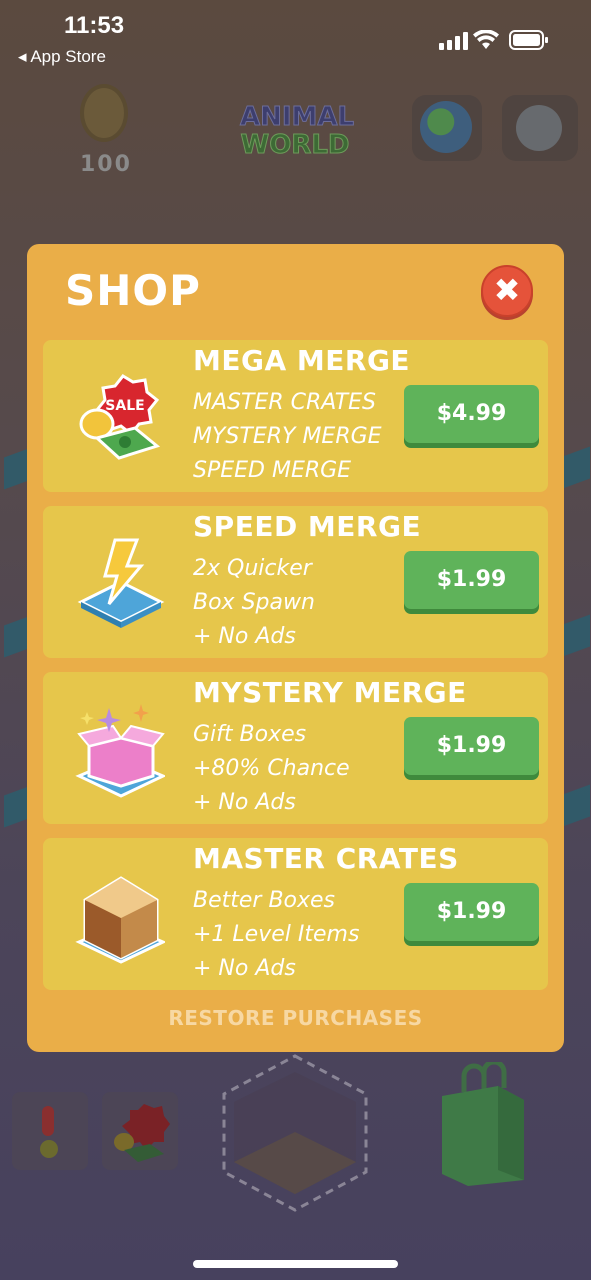 The image size is (591, 1280). Describe the element at coordinates (295, 1264) in the screenshot. I see `home-indicator` at that location.